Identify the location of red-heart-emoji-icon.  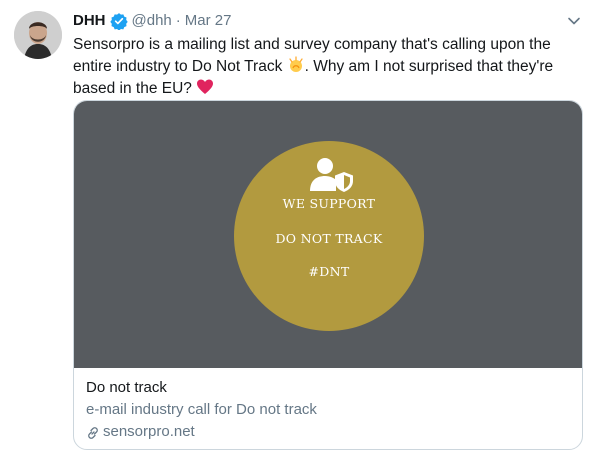
(205, 87).